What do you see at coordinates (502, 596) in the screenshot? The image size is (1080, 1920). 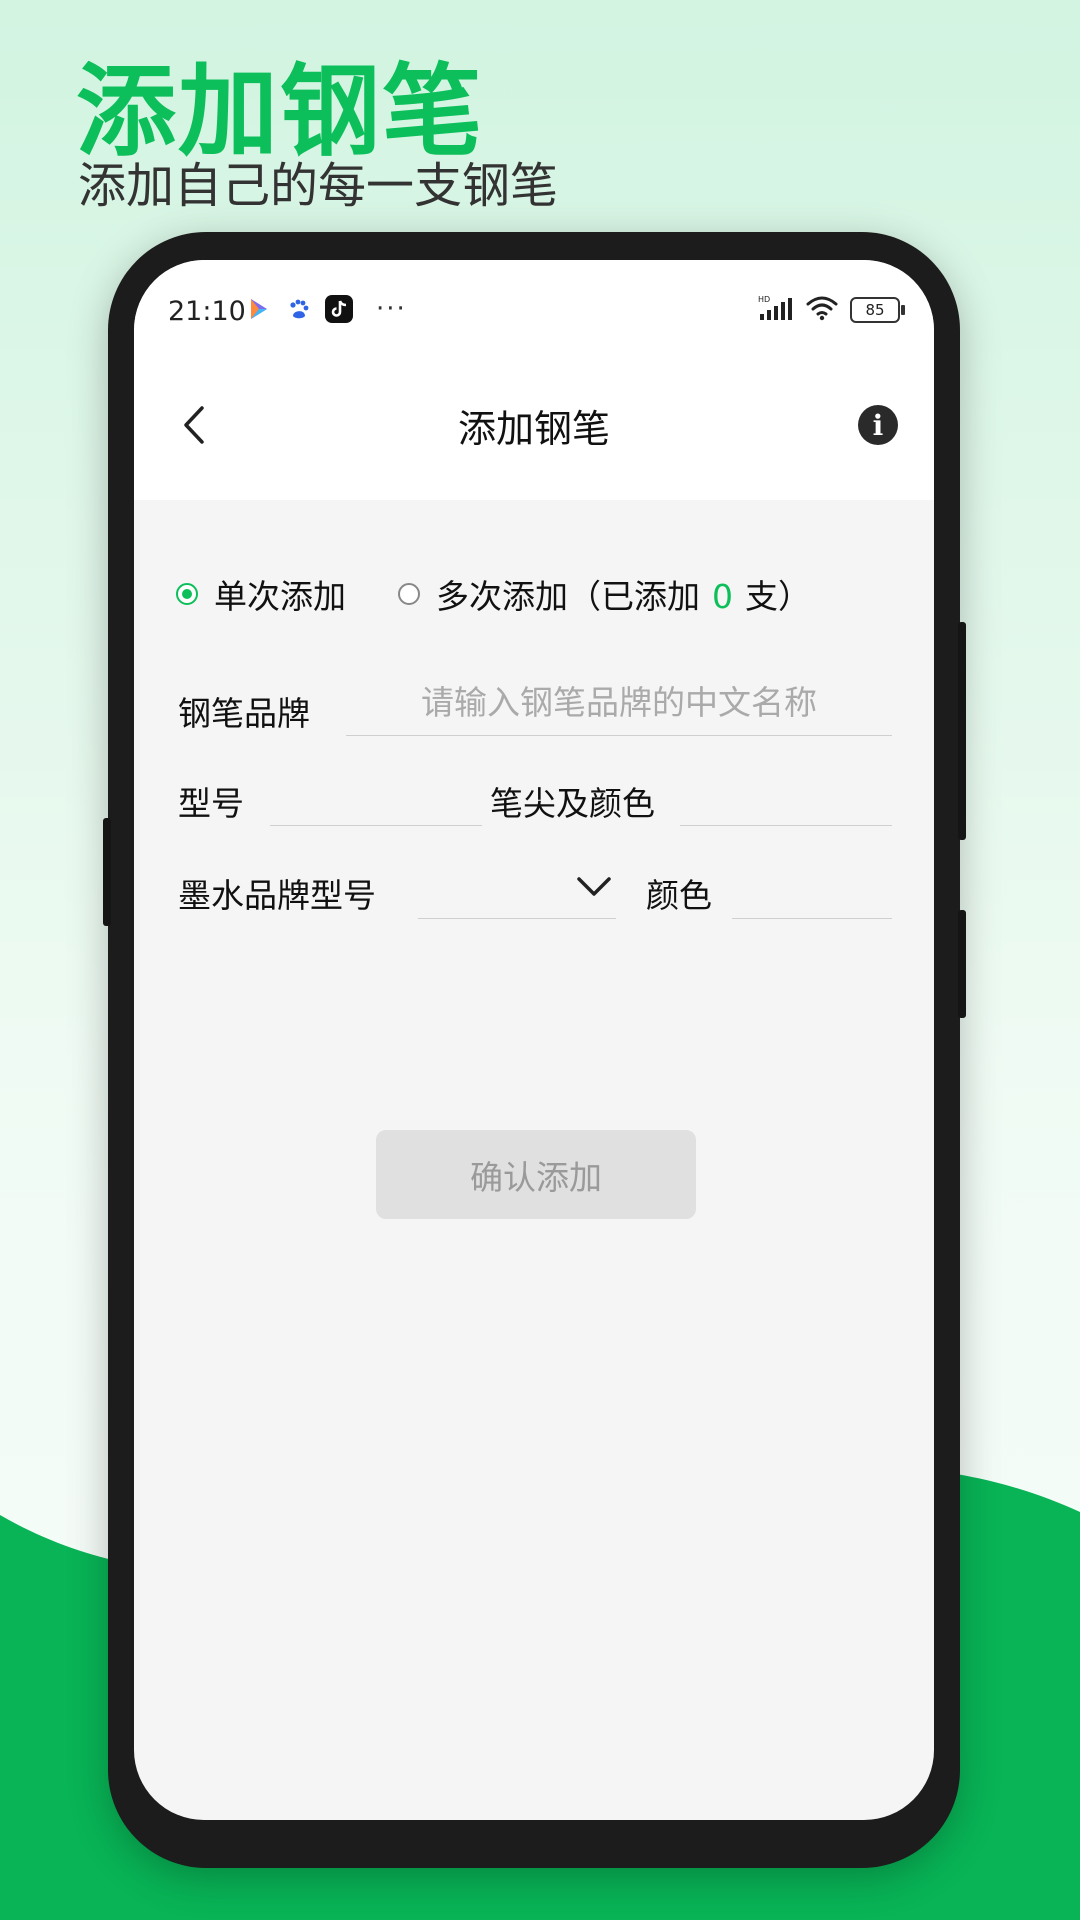 I see `multi-add-label: 多次添加` at bounding box center [502, 596].